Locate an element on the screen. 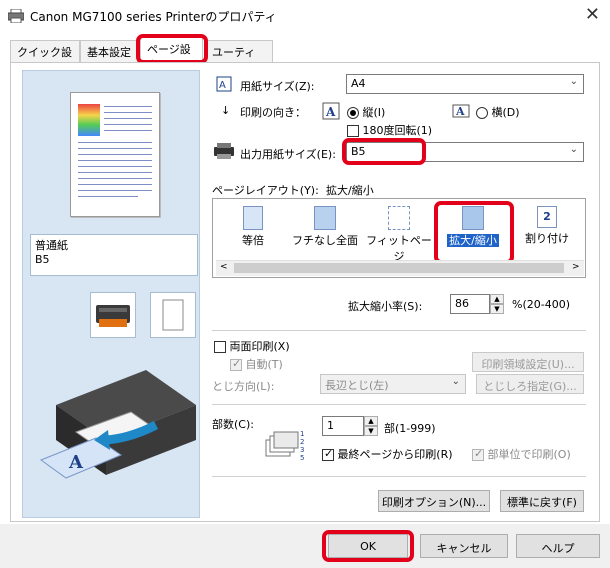 This screenshot has height=568, width=610. binding-label: とじ方向(L): is located at coordinates (243, 386).